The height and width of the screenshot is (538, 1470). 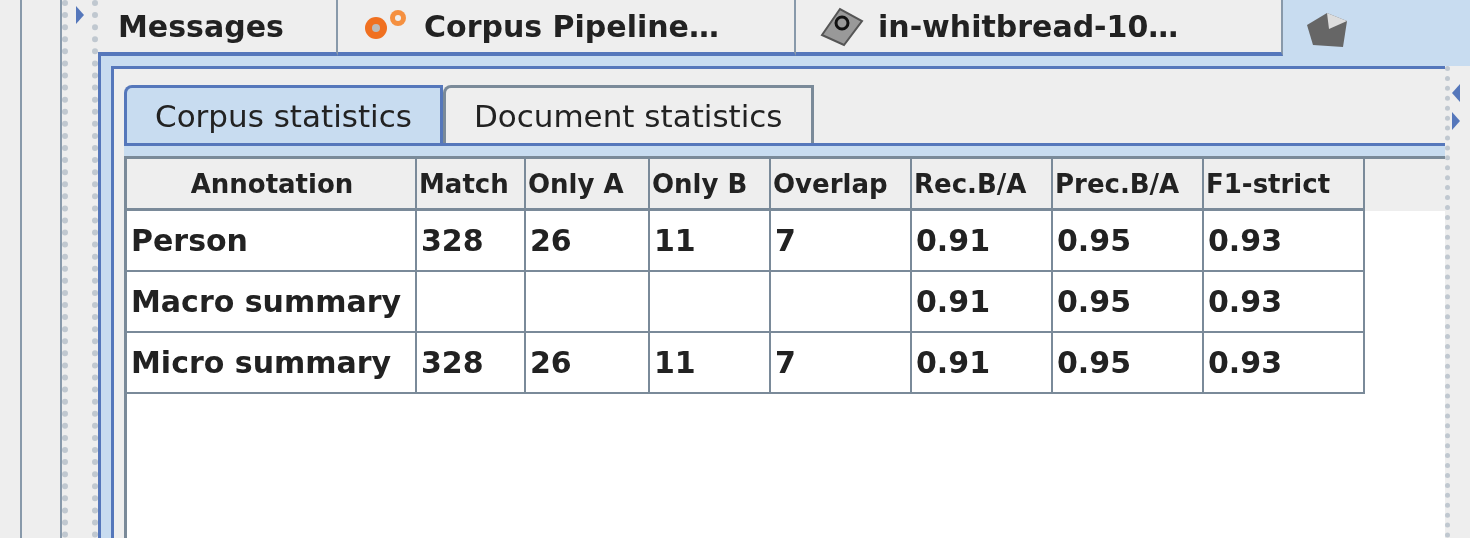 I want to click on table-cell: Macro summary, so click(x=272, y=302).